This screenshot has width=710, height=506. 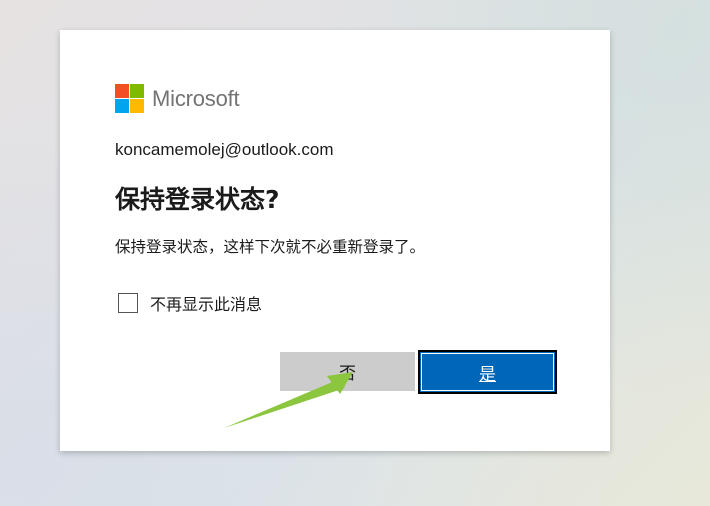 I want to click on no-button: 否, so click(x=347, y=371).